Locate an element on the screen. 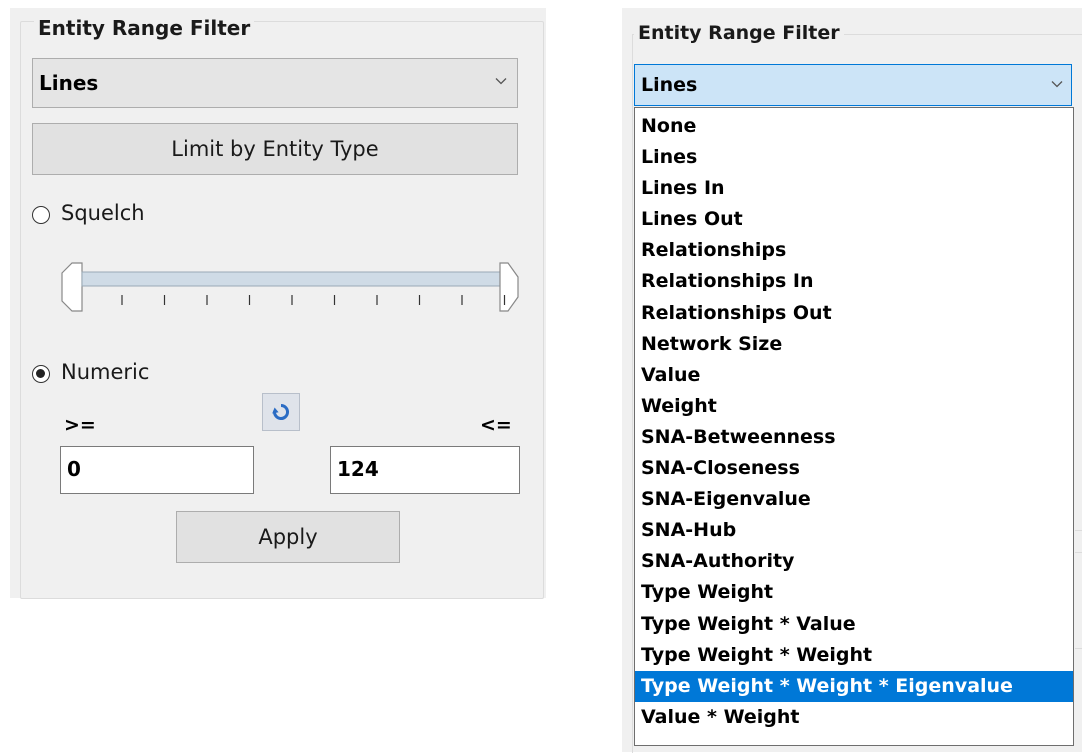 The image size is (1082, 753). numeric-radio is located at coordinates (41, 374).